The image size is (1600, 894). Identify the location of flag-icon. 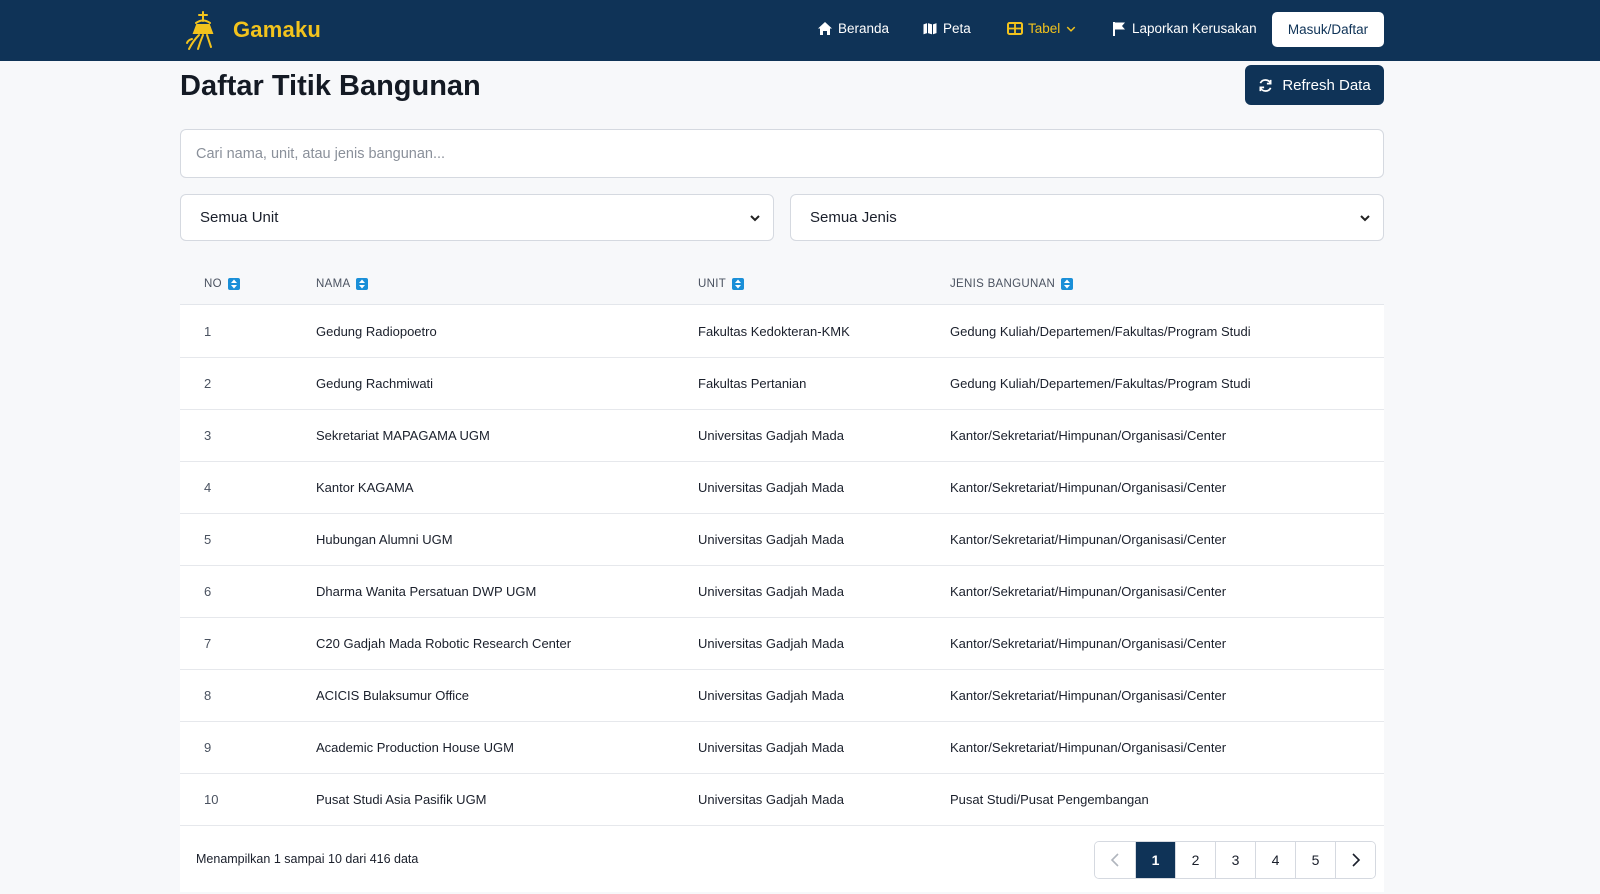
(1119, 29).